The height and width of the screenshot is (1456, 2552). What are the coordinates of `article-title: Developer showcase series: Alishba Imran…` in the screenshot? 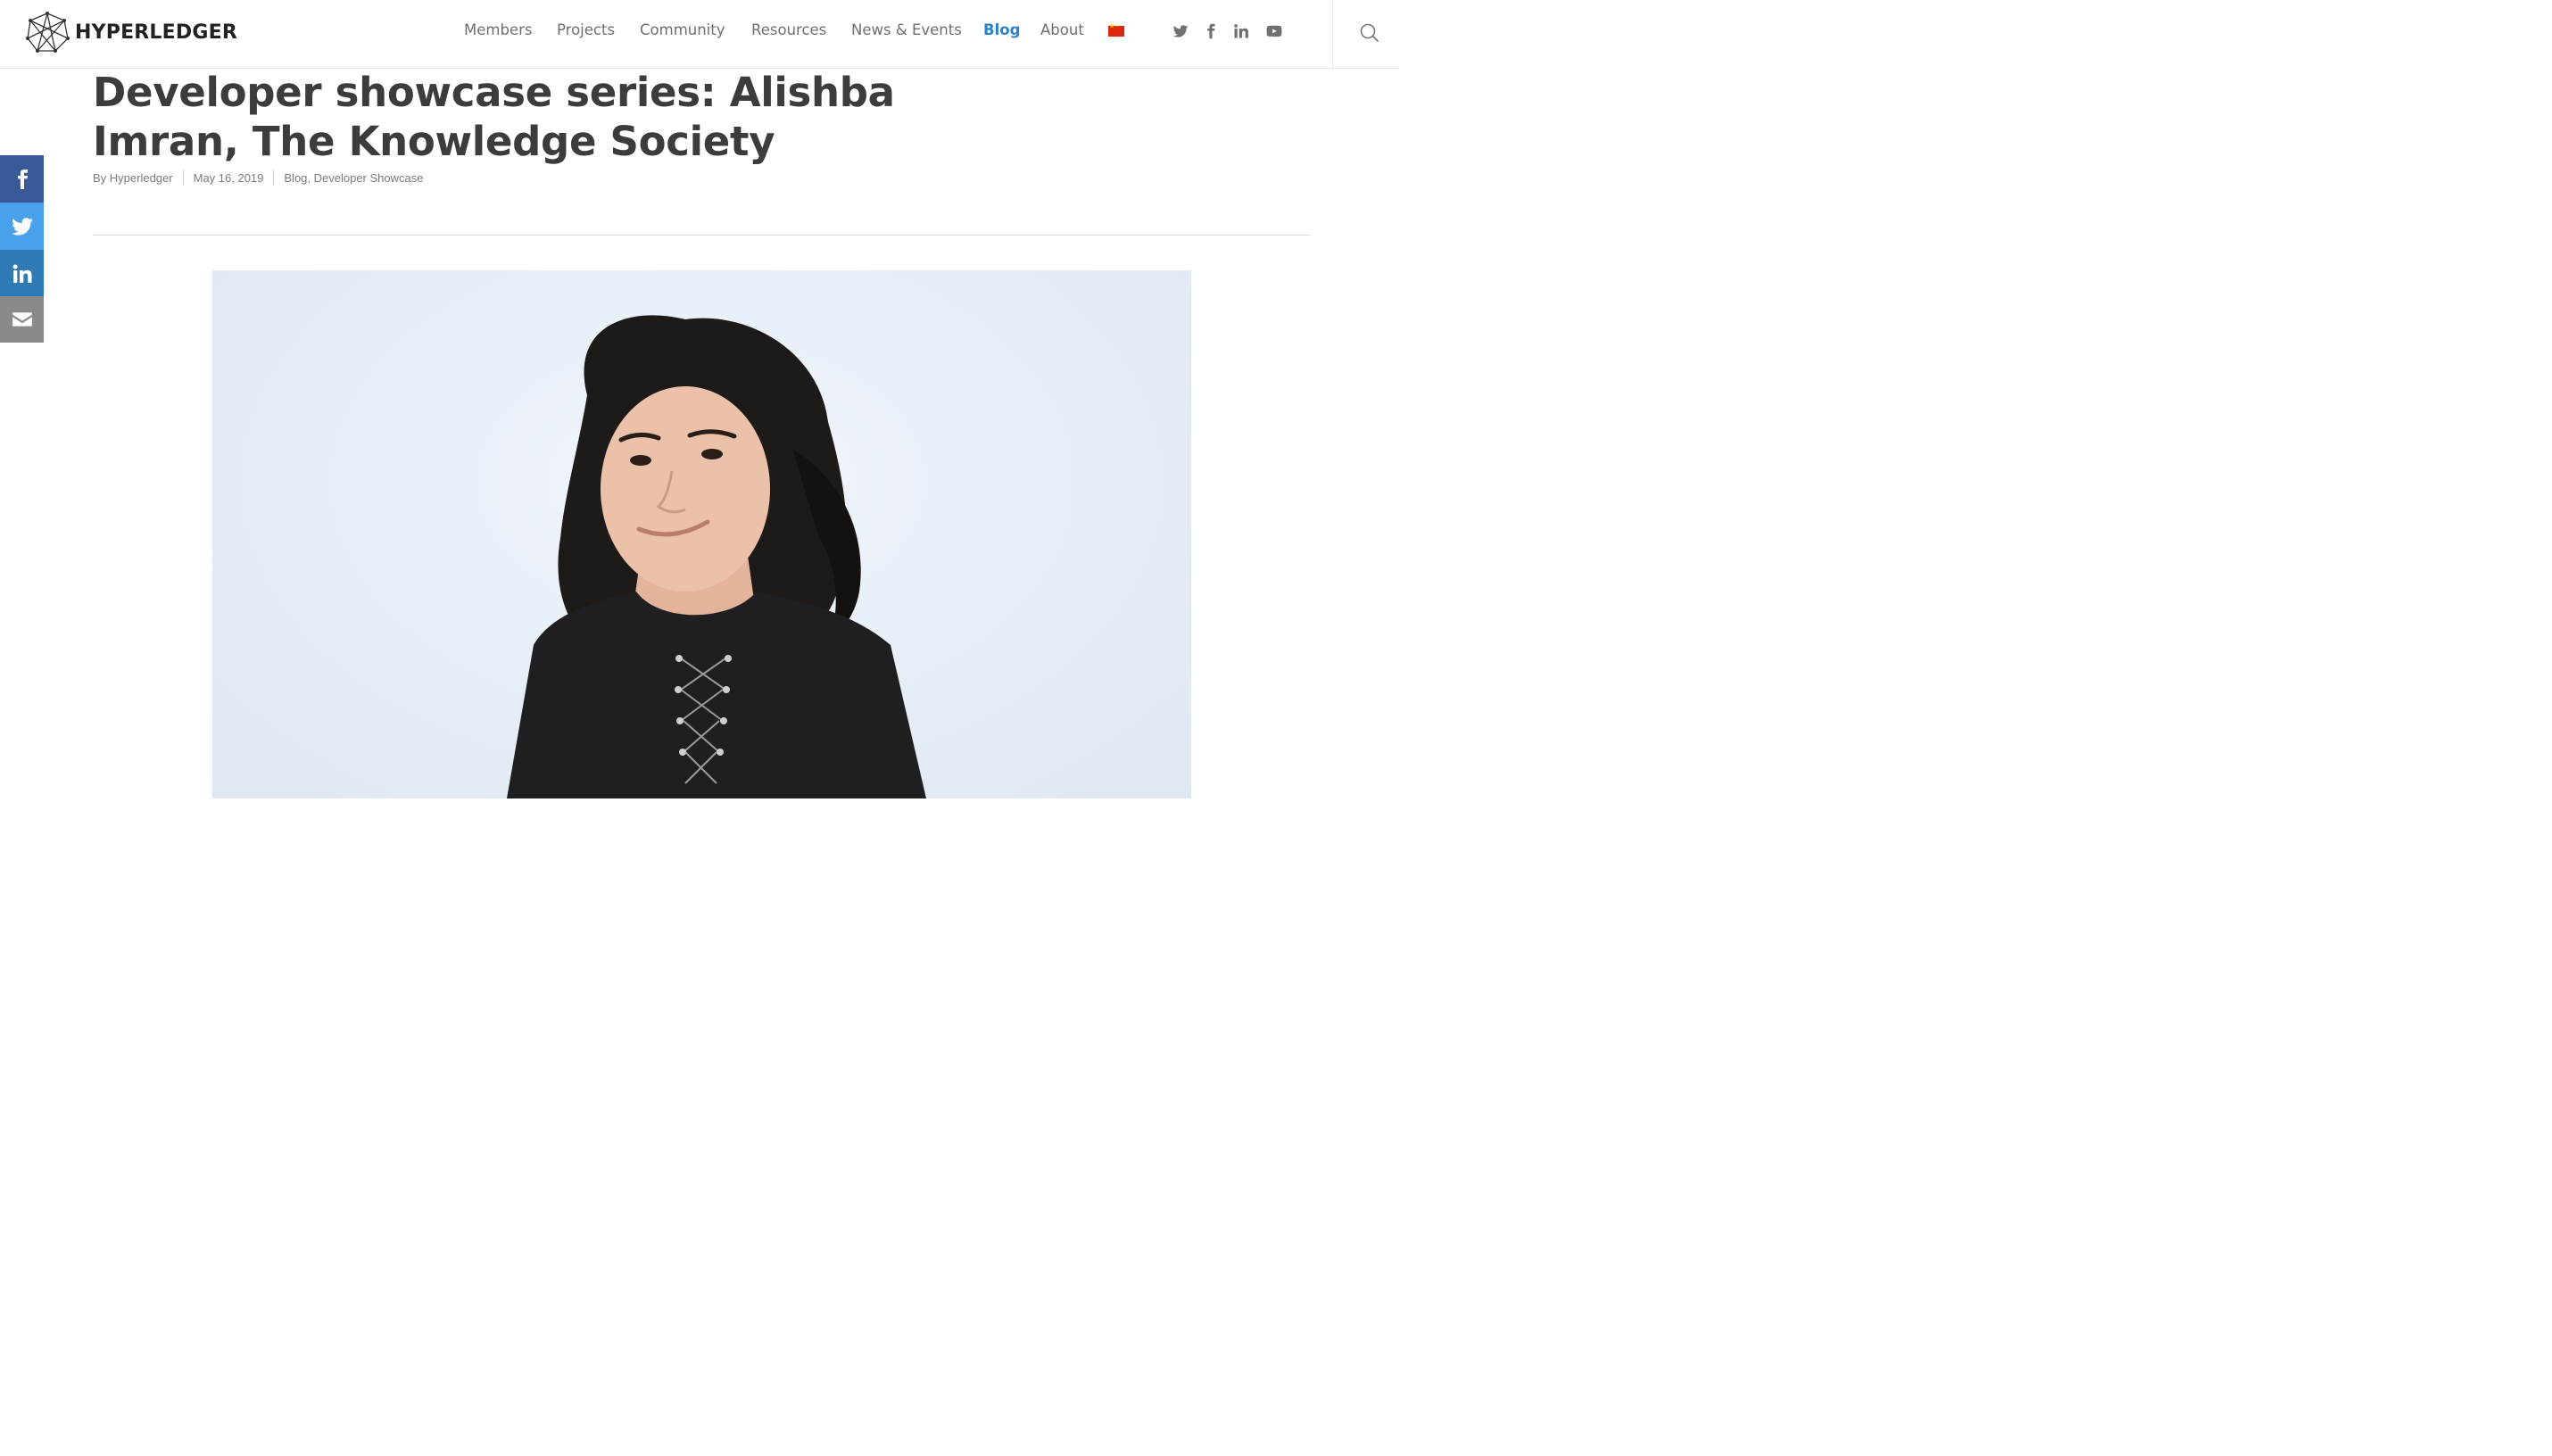 It's located at (494, 117).